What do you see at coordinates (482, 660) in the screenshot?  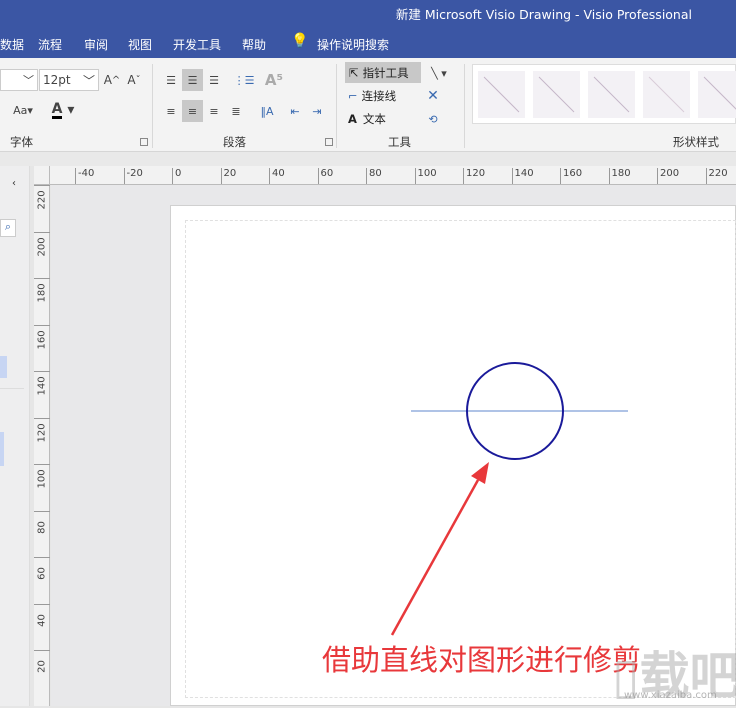 I see `annotation-text: 借助直线对图形进行修剪` at bounding box center [482, 660].